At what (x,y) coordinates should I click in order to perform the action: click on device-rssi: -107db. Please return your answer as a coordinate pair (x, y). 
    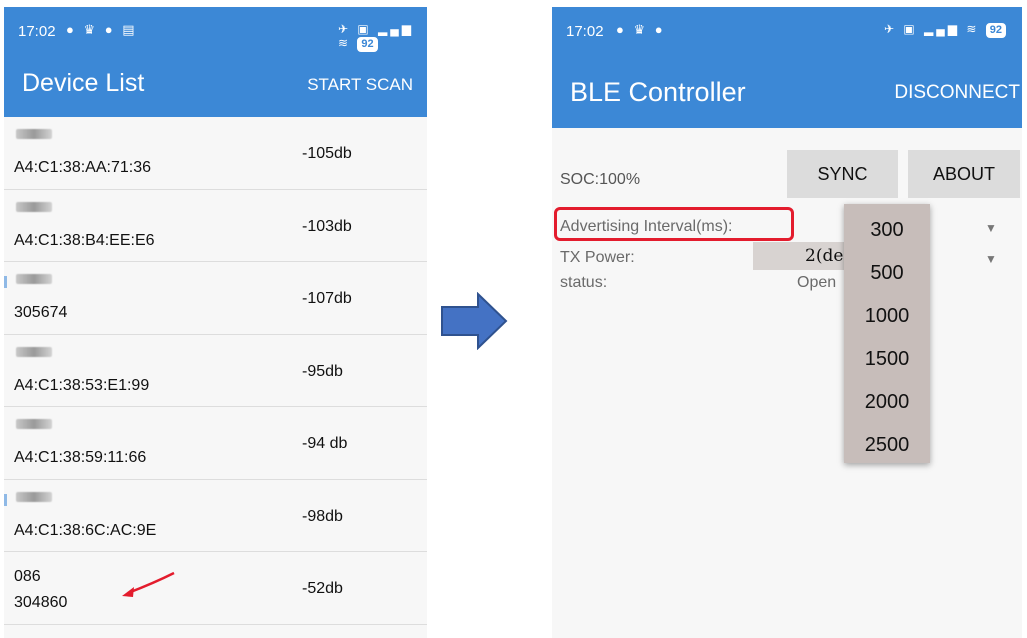
    Looking at the image, I should click on (327, 298).